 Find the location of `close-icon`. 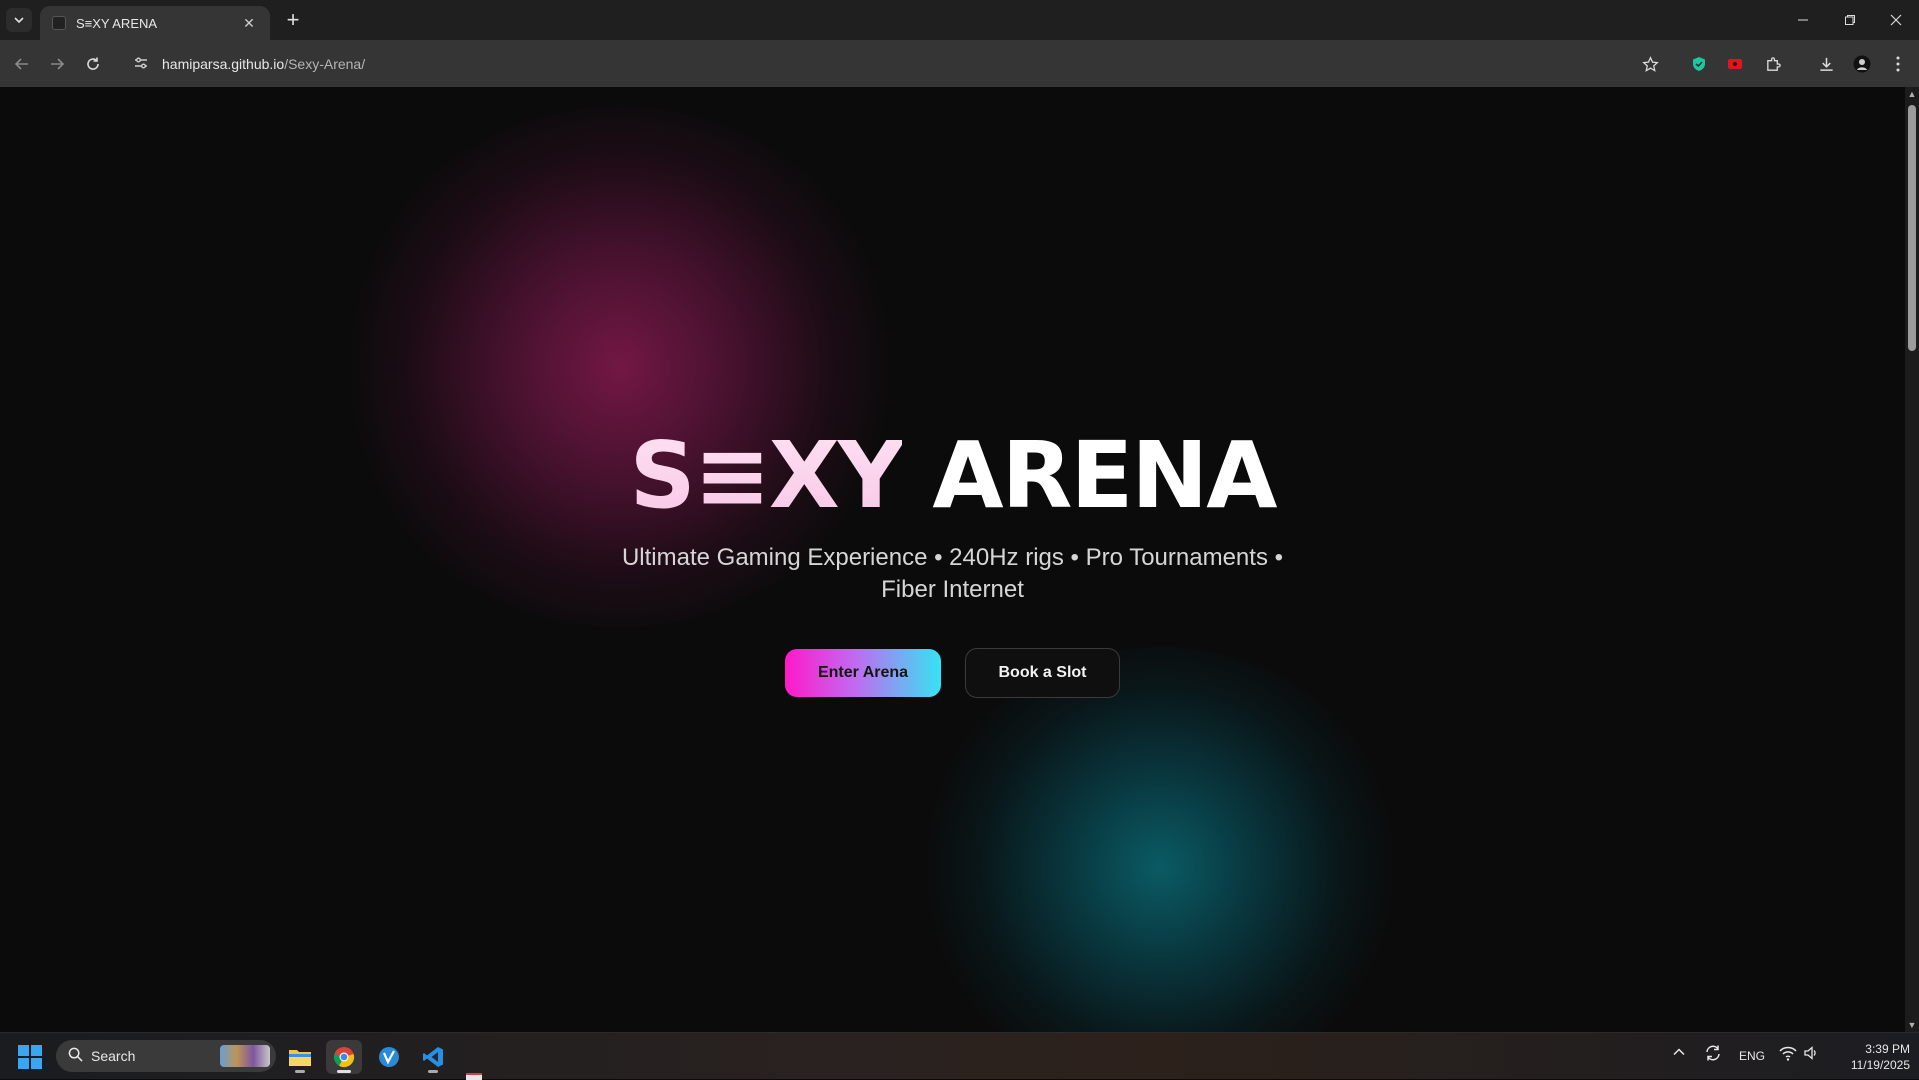

close-icon is located at coordinates (1896, 20).